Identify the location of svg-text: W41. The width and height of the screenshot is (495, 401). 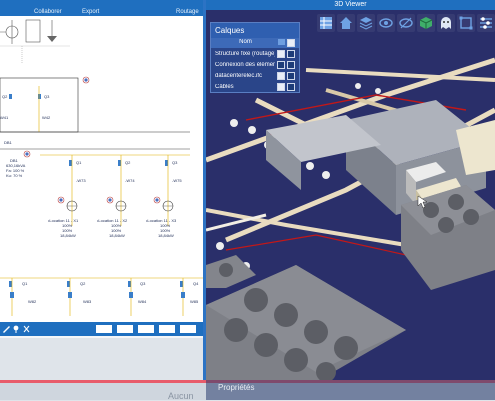
(4, 117).